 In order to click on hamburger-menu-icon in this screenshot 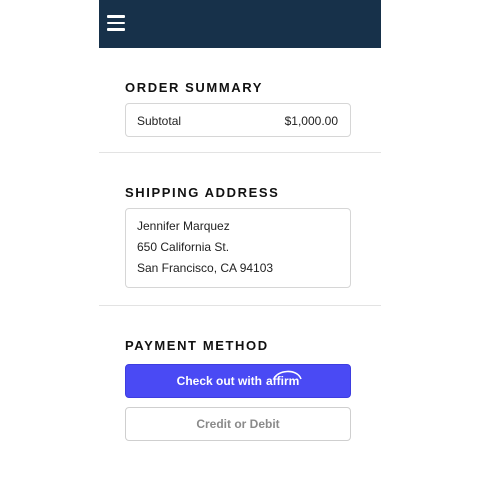, I will do `click(117, 23)`.